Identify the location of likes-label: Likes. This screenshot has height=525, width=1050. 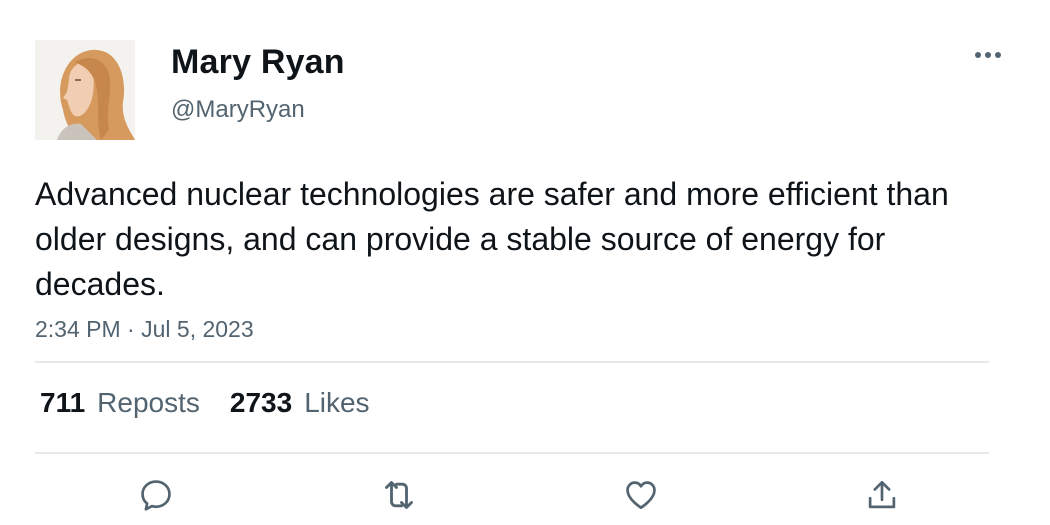
(337, 402).